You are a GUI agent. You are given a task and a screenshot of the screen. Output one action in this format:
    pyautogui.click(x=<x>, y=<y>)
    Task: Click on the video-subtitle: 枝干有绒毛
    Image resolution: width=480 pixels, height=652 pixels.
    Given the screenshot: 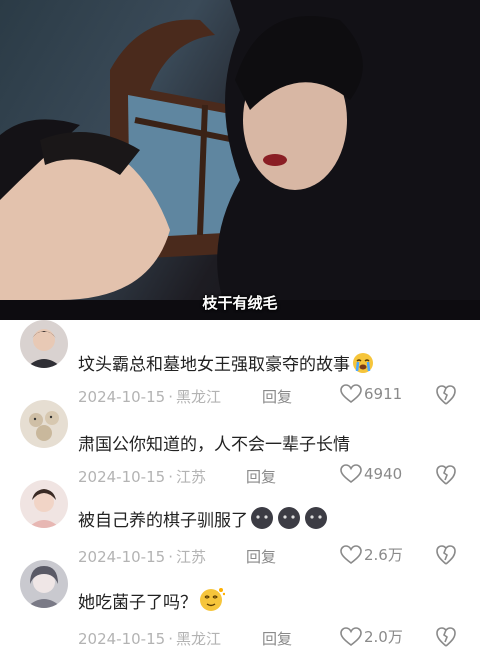 What is the action you would take?
    pyautogui.click(x=240, y=303)
    